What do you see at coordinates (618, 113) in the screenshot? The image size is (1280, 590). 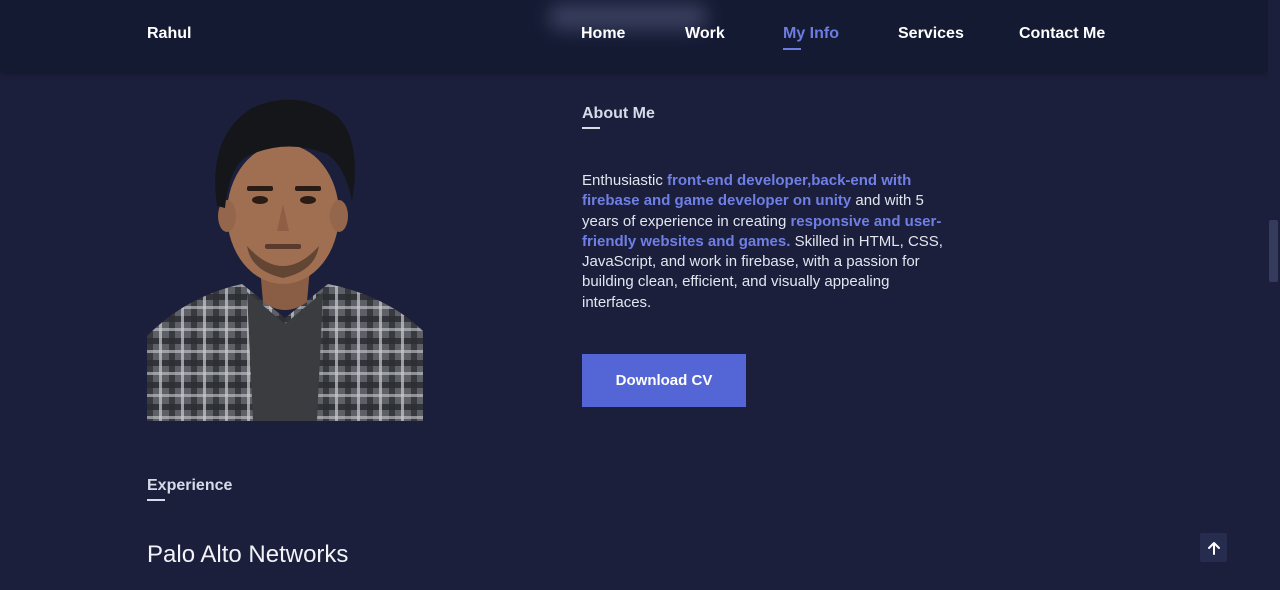 I see `about-me-heading: About Me` at bounding box center [618, 113].